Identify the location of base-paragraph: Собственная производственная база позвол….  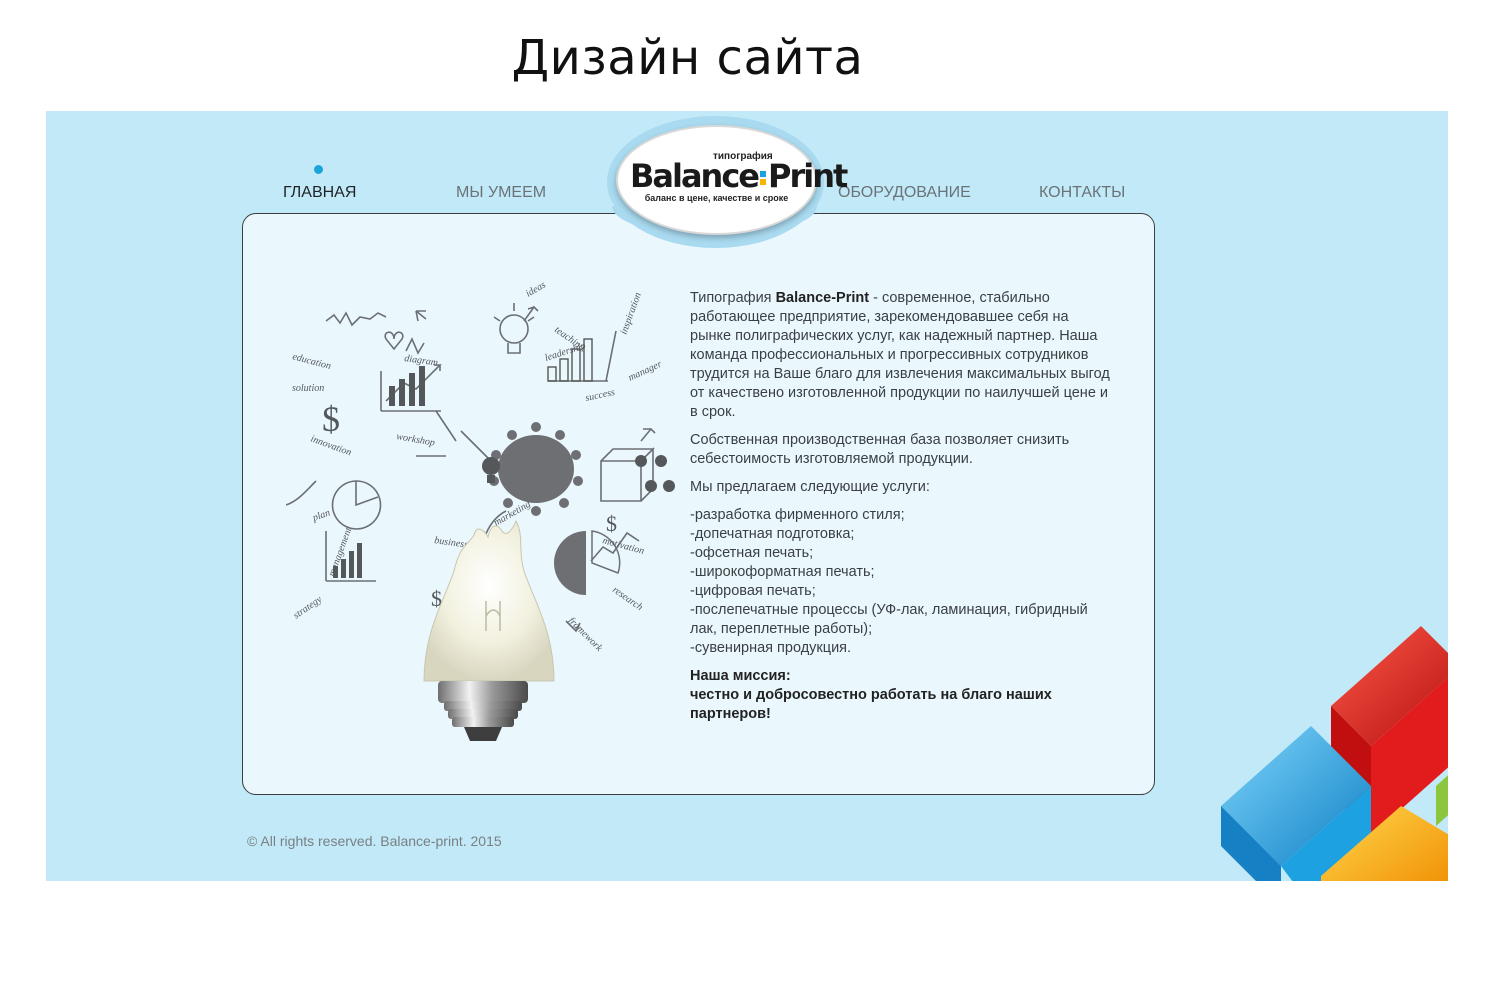
(880, 449).